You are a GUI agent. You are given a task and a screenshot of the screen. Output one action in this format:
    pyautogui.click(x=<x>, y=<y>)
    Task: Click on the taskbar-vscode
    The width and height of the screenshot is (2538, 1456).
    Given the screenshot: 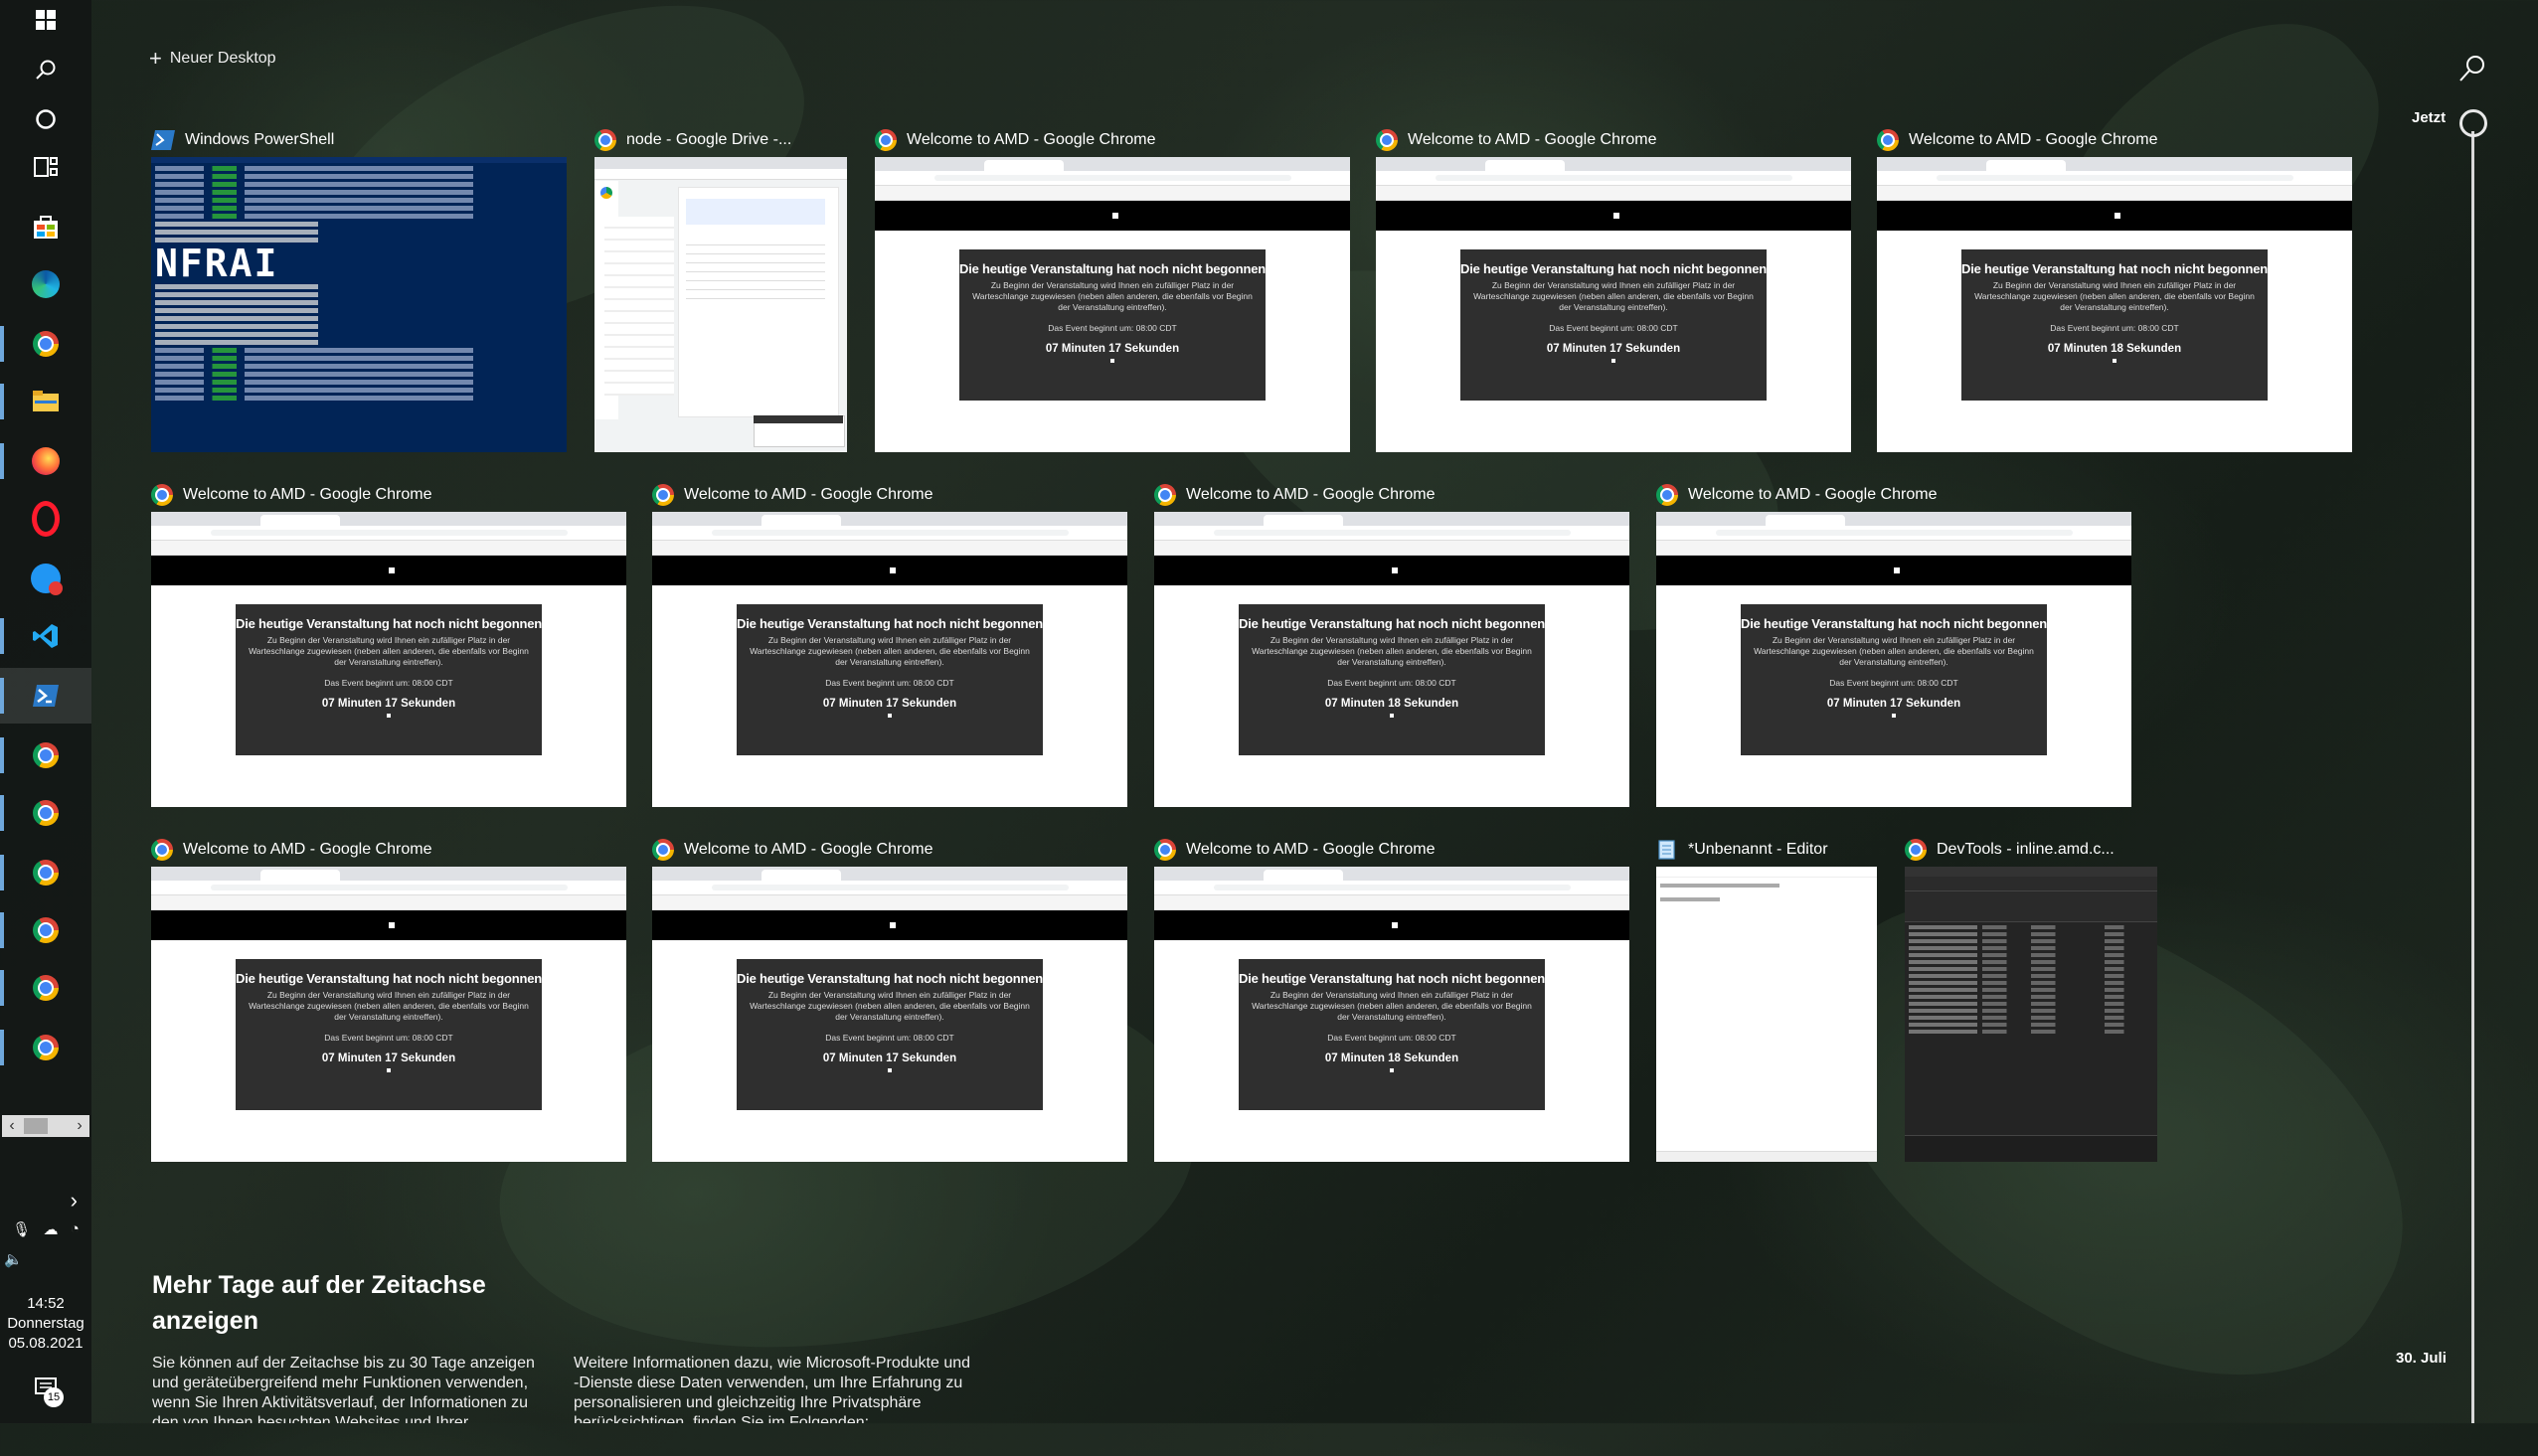 What is the action you would take?
    pyautogui.click(x=46, y=636)
    